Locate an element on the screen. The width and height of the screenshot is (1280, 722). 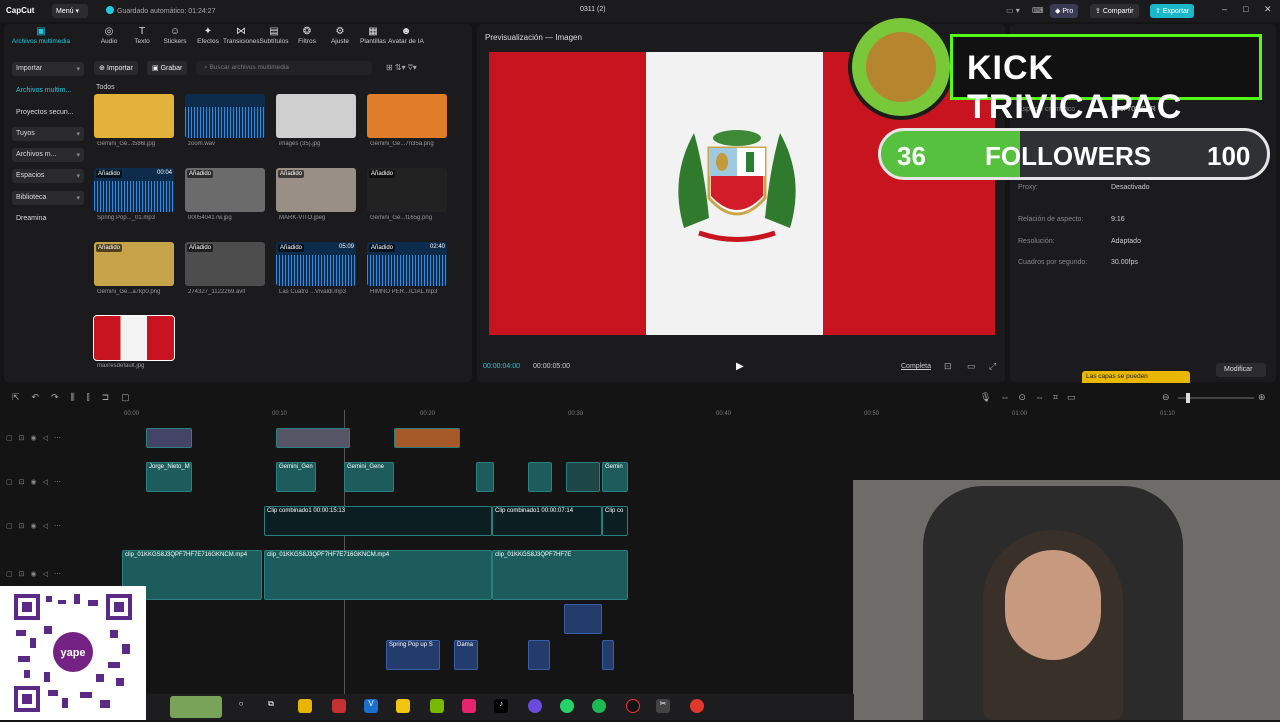
media-thumb-6: Añadido is located at coordinates (316, 190).